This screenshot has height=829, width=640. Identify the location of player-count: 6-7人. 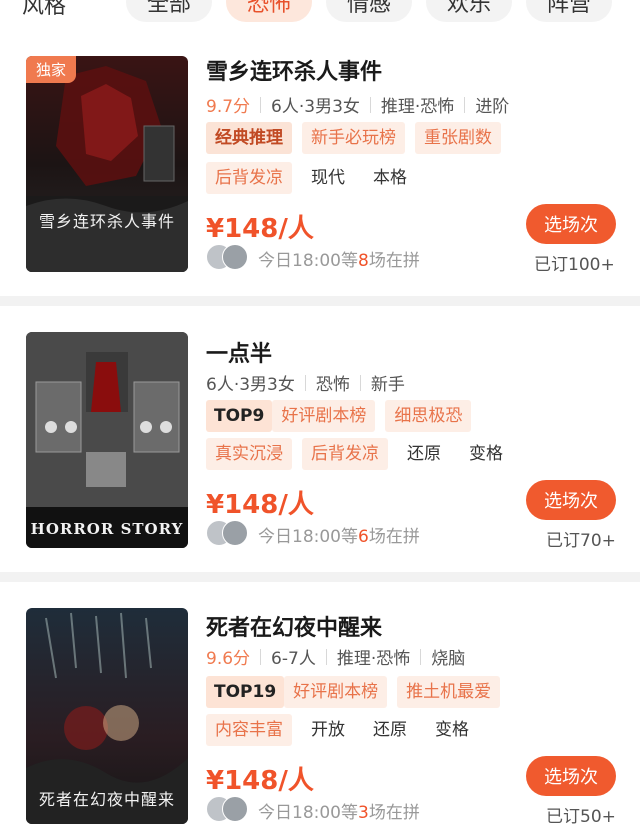
(293, 659).